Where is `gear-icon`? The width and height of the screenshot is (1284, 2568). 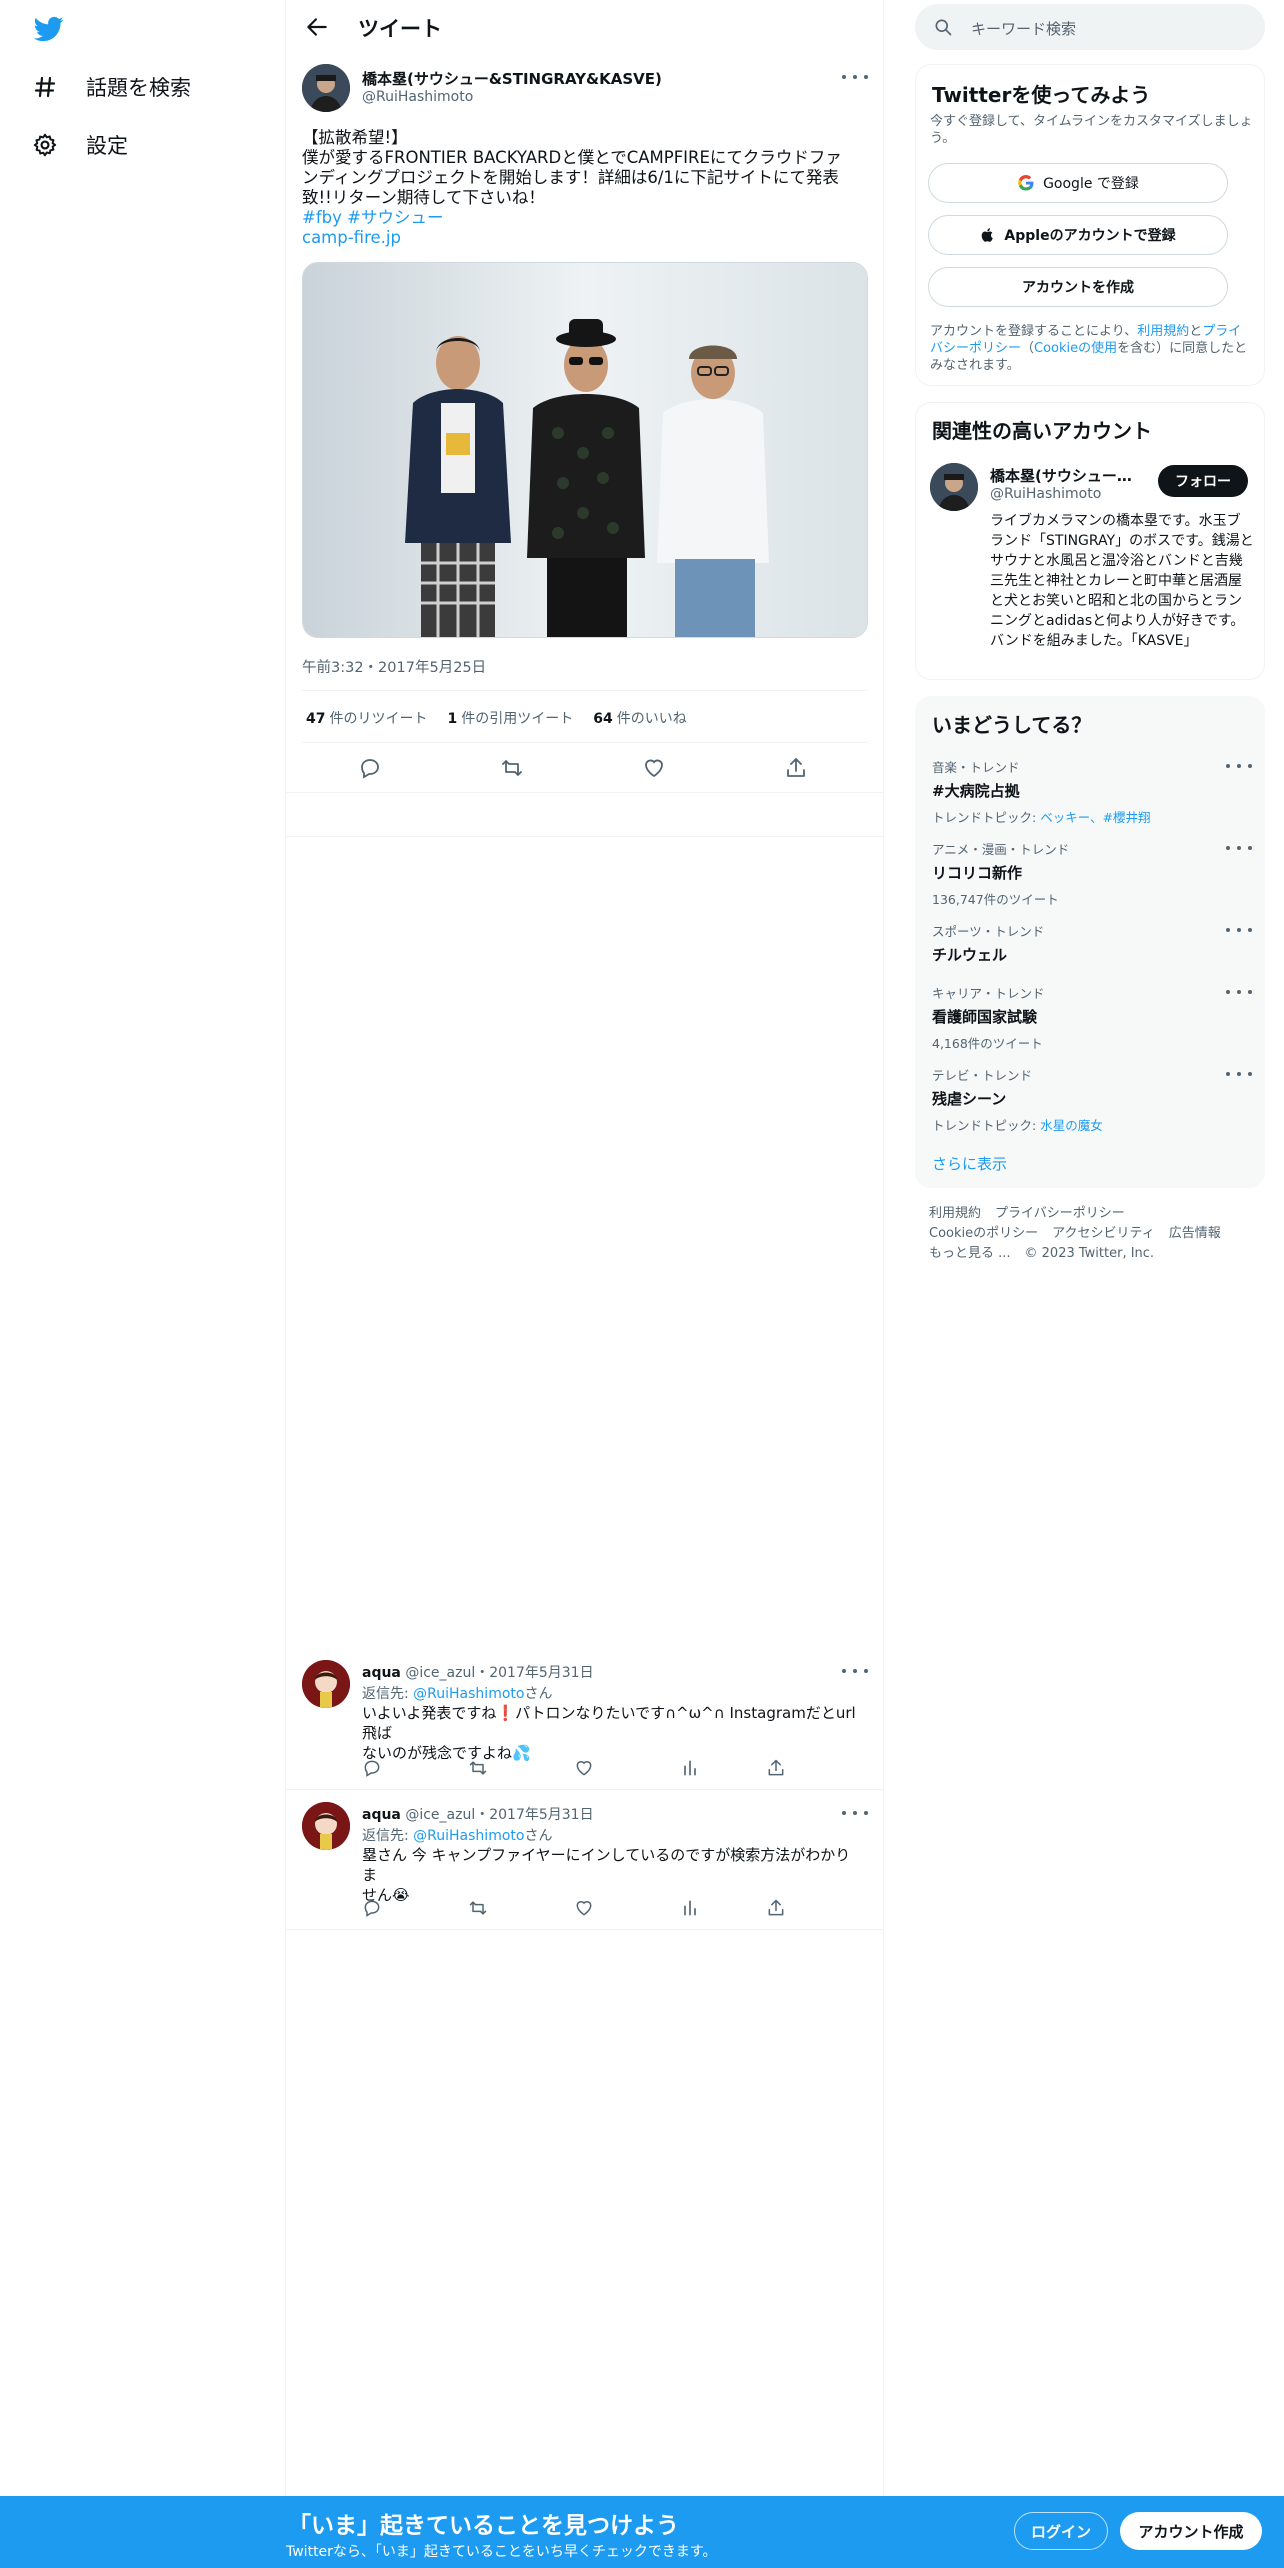
gear-icon is located at coordinates (45, 145).